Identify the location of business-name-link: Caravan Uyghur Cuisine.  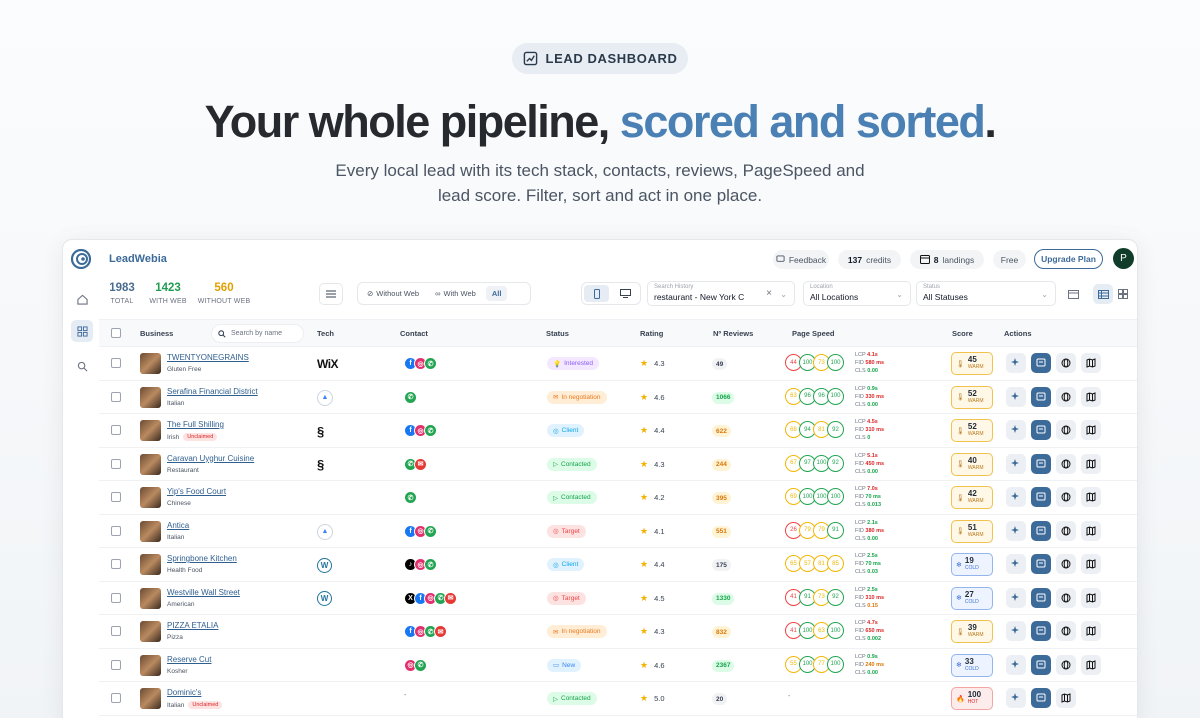
(210, 458).